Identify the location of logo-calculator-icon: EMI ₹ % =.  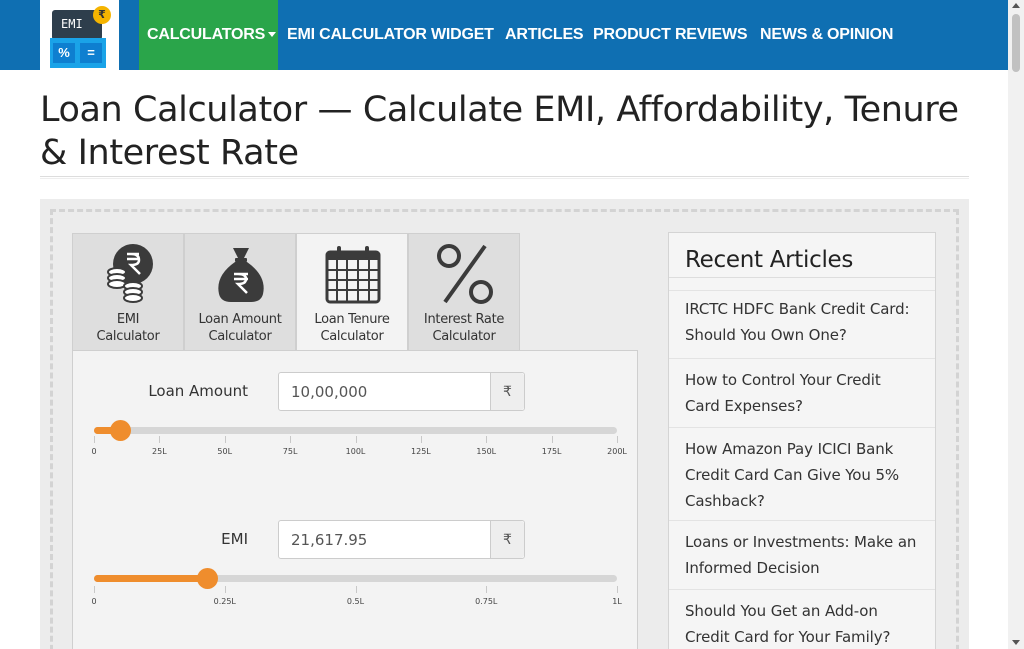
(80, 37).